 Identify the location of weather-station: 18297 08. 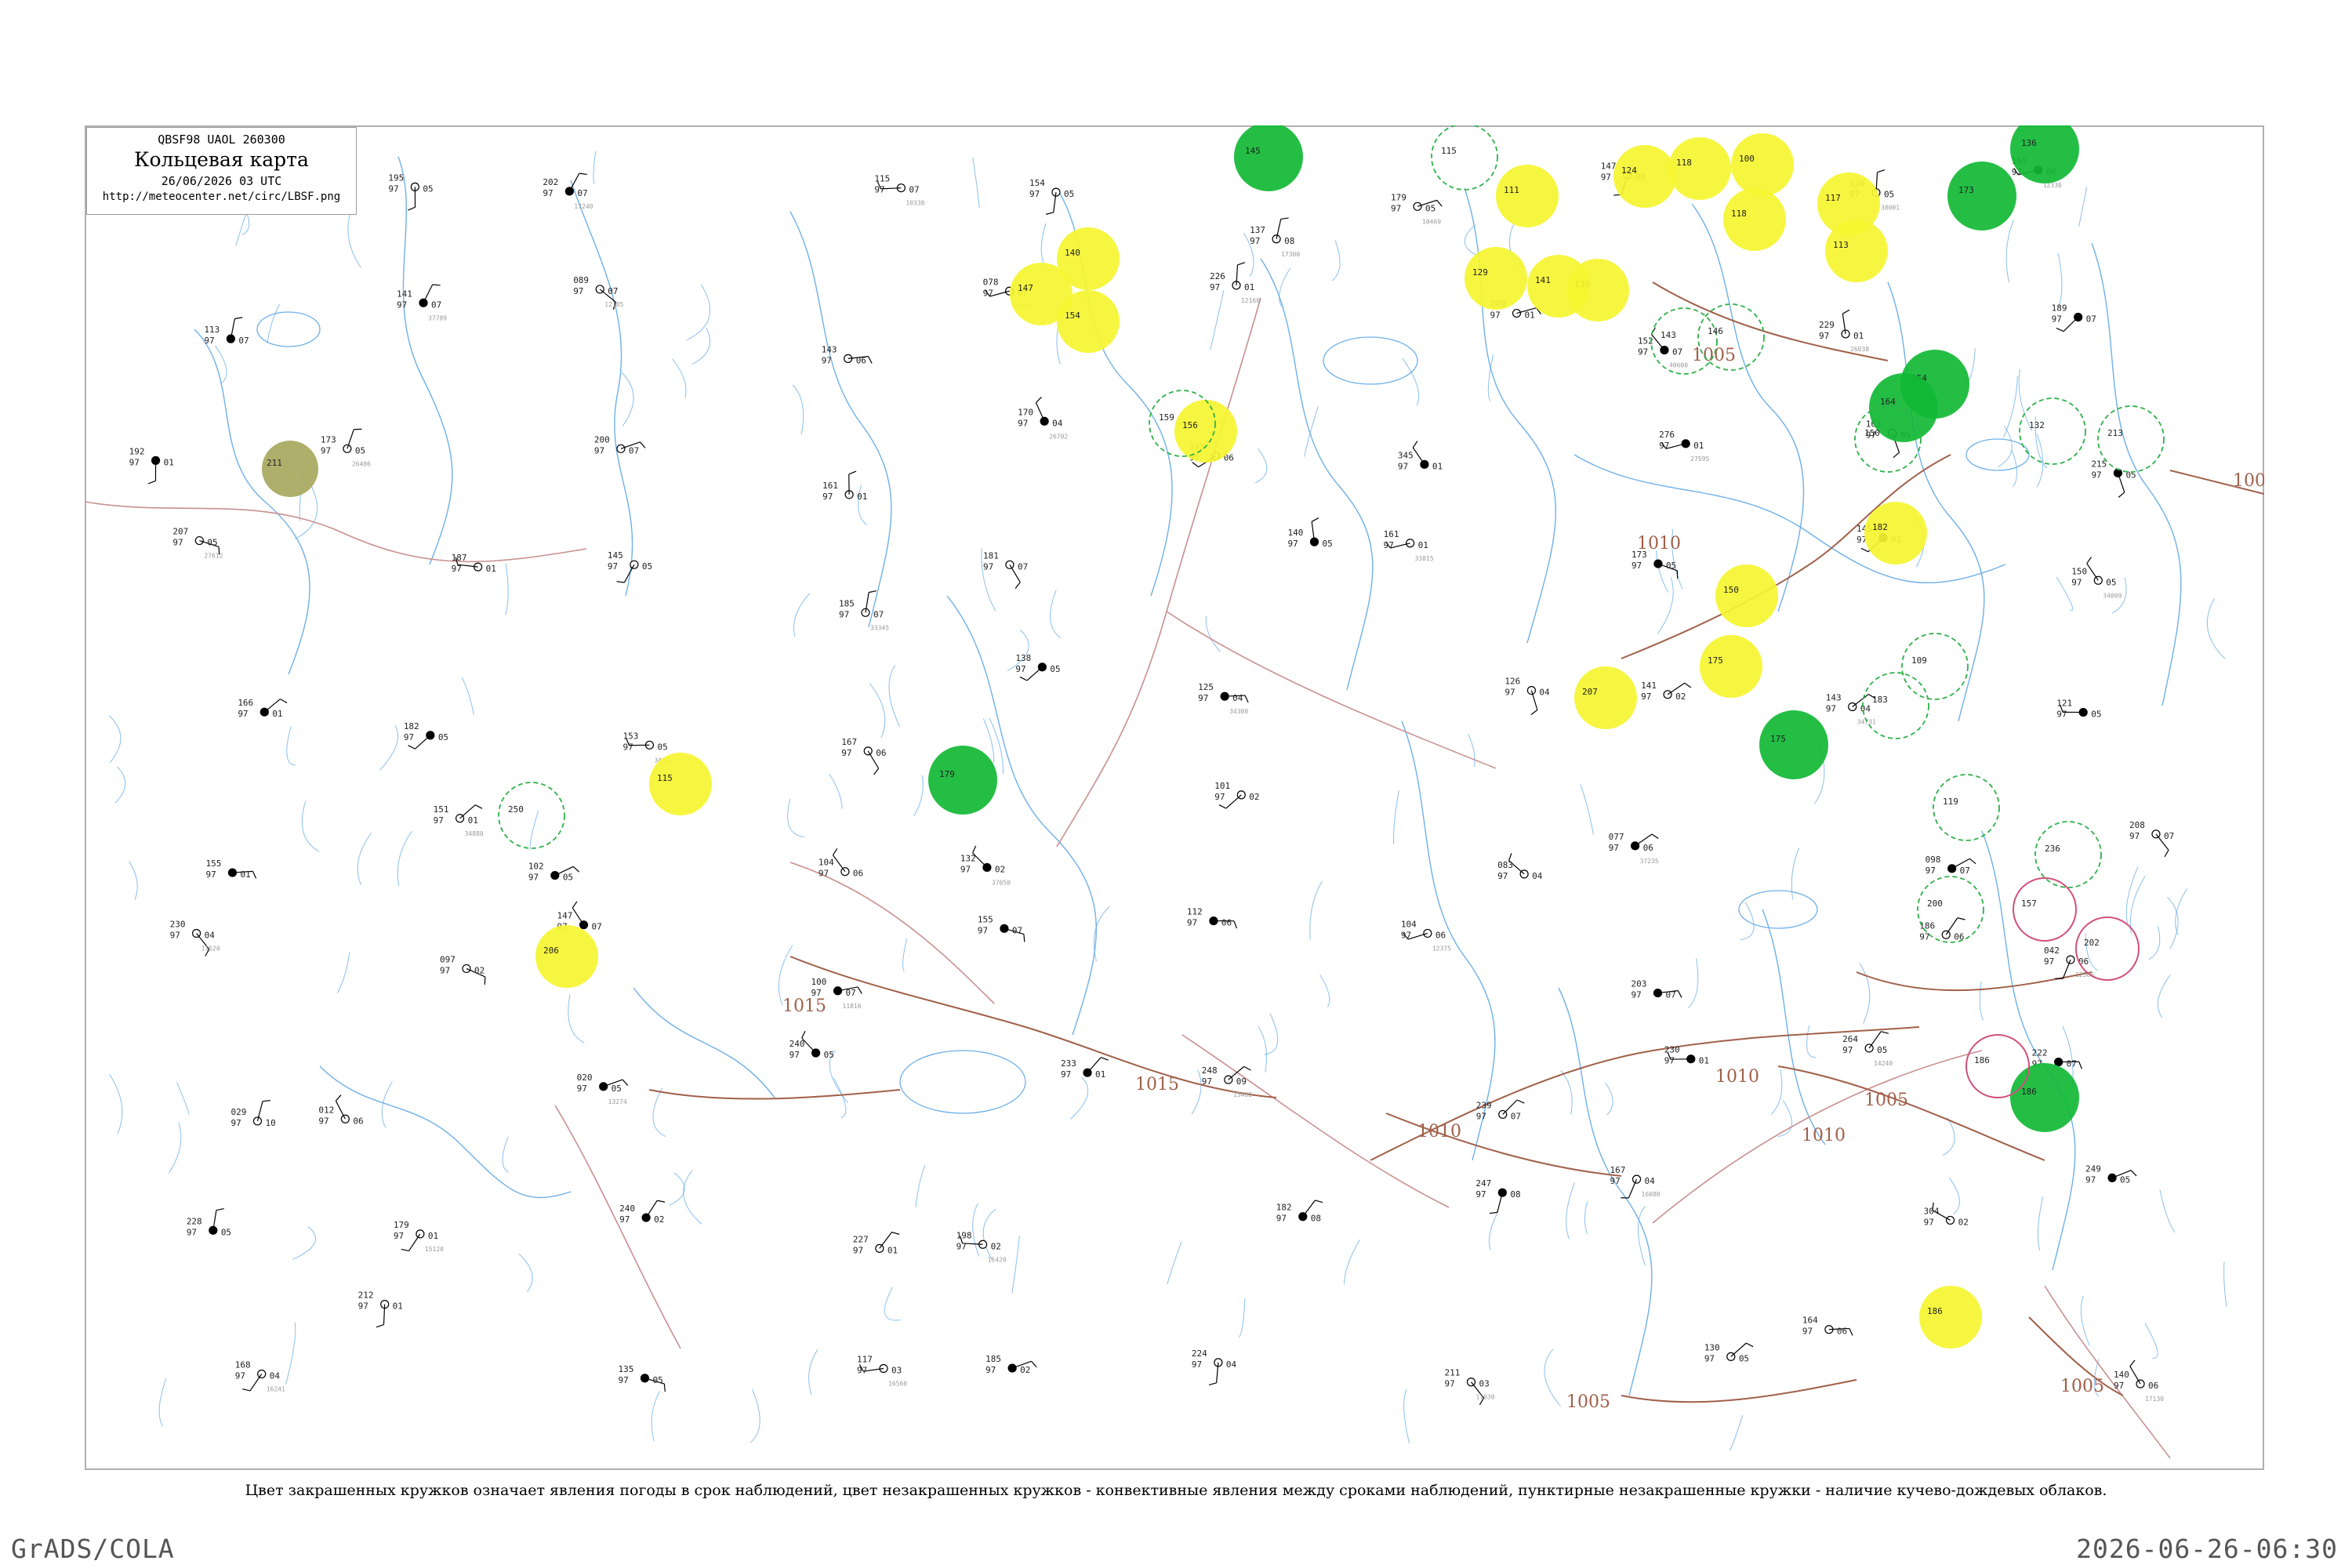
(1299, 1212).